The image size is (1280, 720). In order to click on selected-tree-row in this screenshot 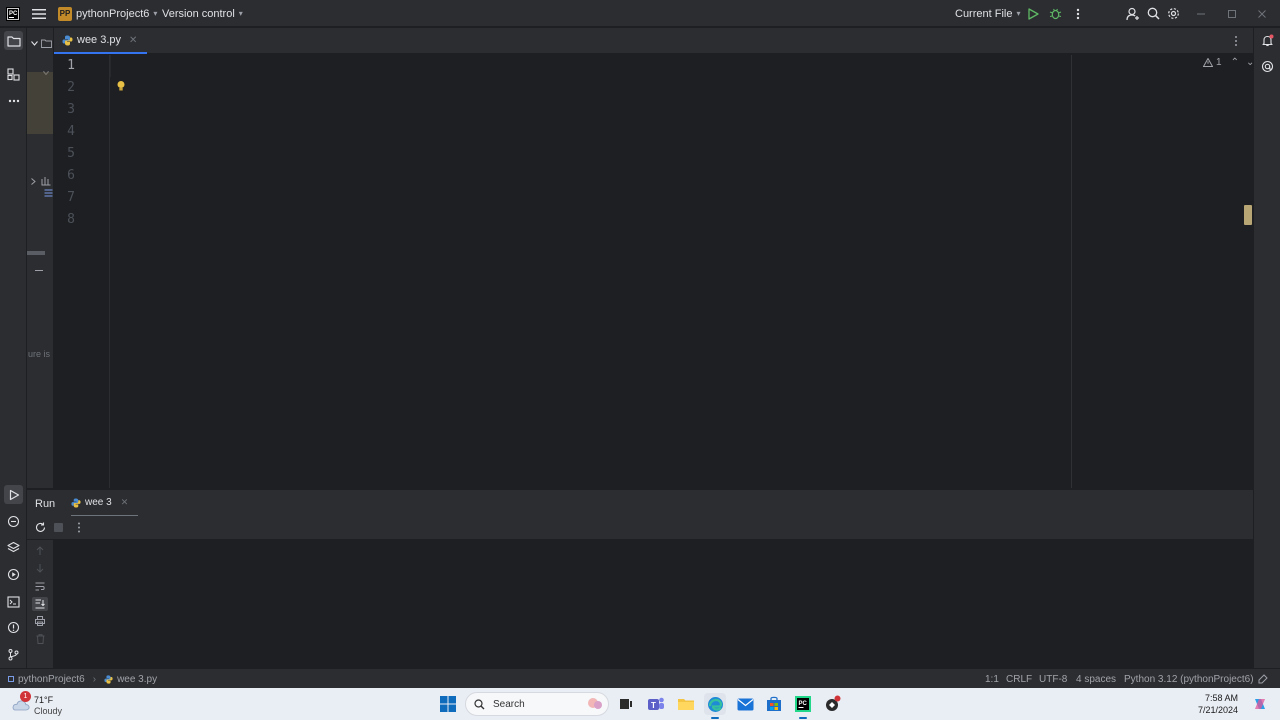, I will do `click(40, 103)`.